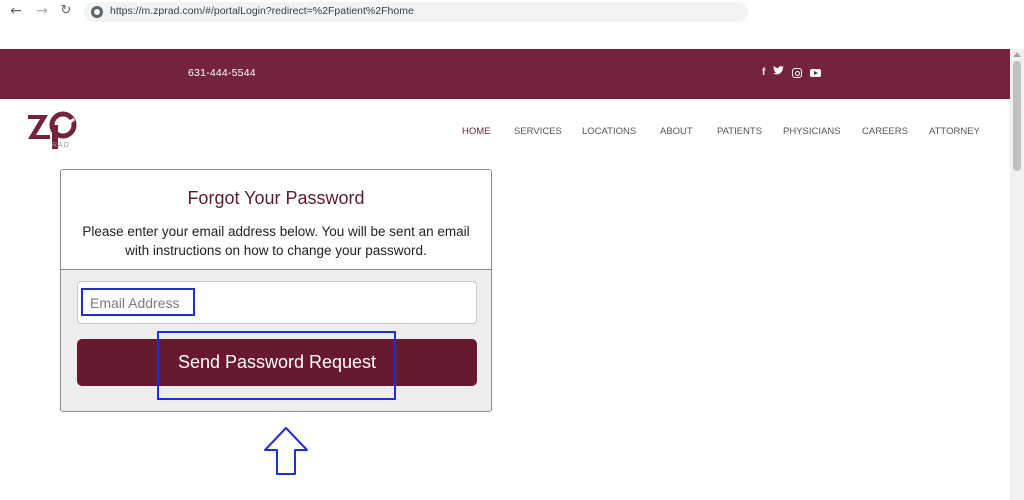 The height and width of the screenshot is (500, 1024). I want to click on nav-item-home: HOME, so click(476, 131).